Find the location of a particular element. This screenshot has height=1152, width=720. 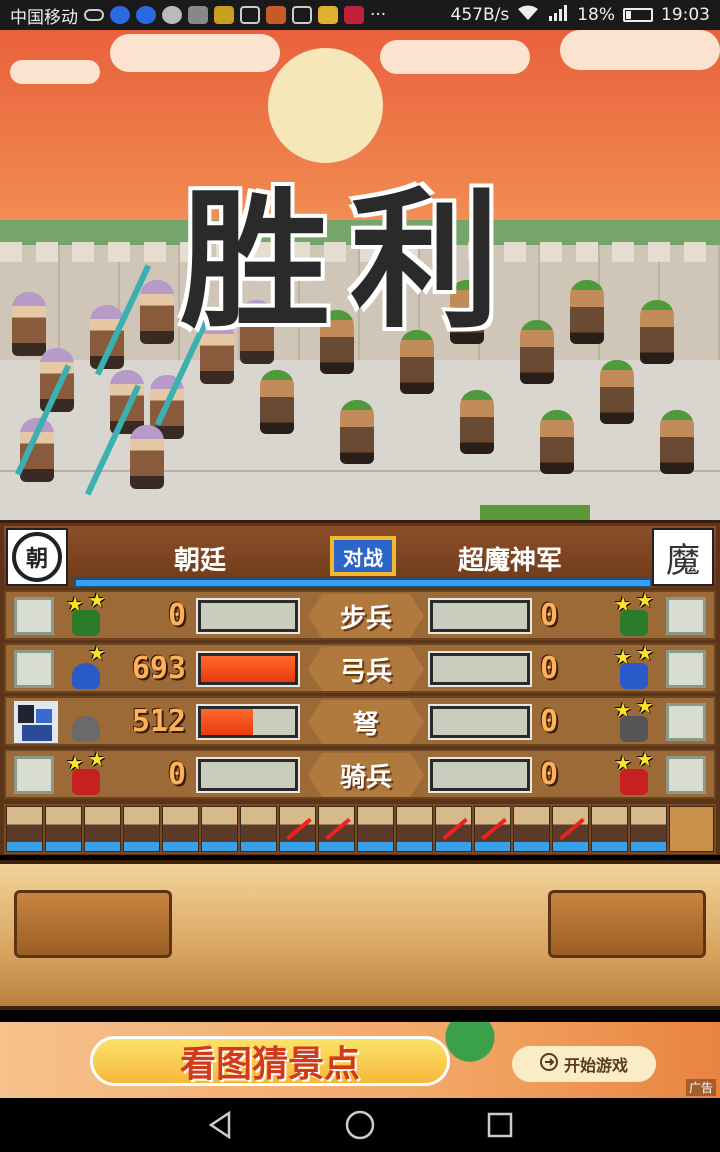

ad-start-label: 开始游戏 is located at coordinates (595, 1065).